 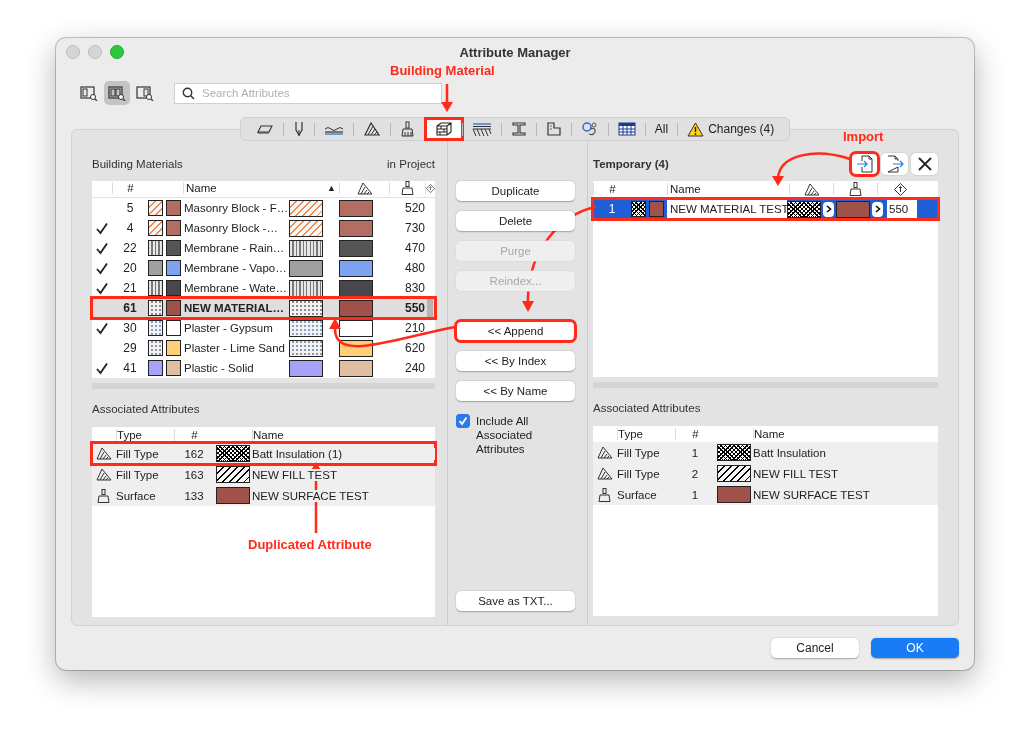 What do you see at coordinates (188, 93) in the screenshot?
I see `search-icon` at bounding box center [188, 93].